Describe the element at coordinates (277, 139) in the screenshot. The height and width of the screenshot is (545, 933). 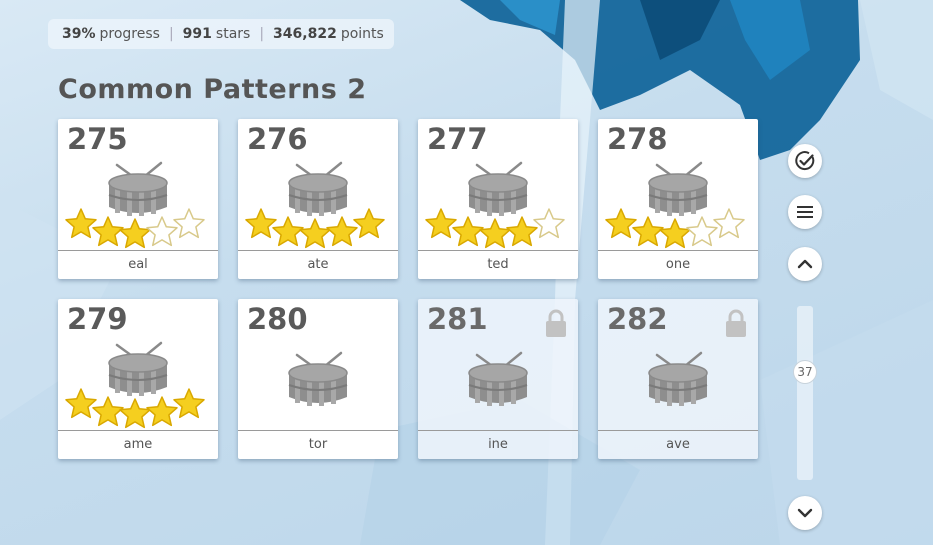
I see `level-number: 276` at that location.